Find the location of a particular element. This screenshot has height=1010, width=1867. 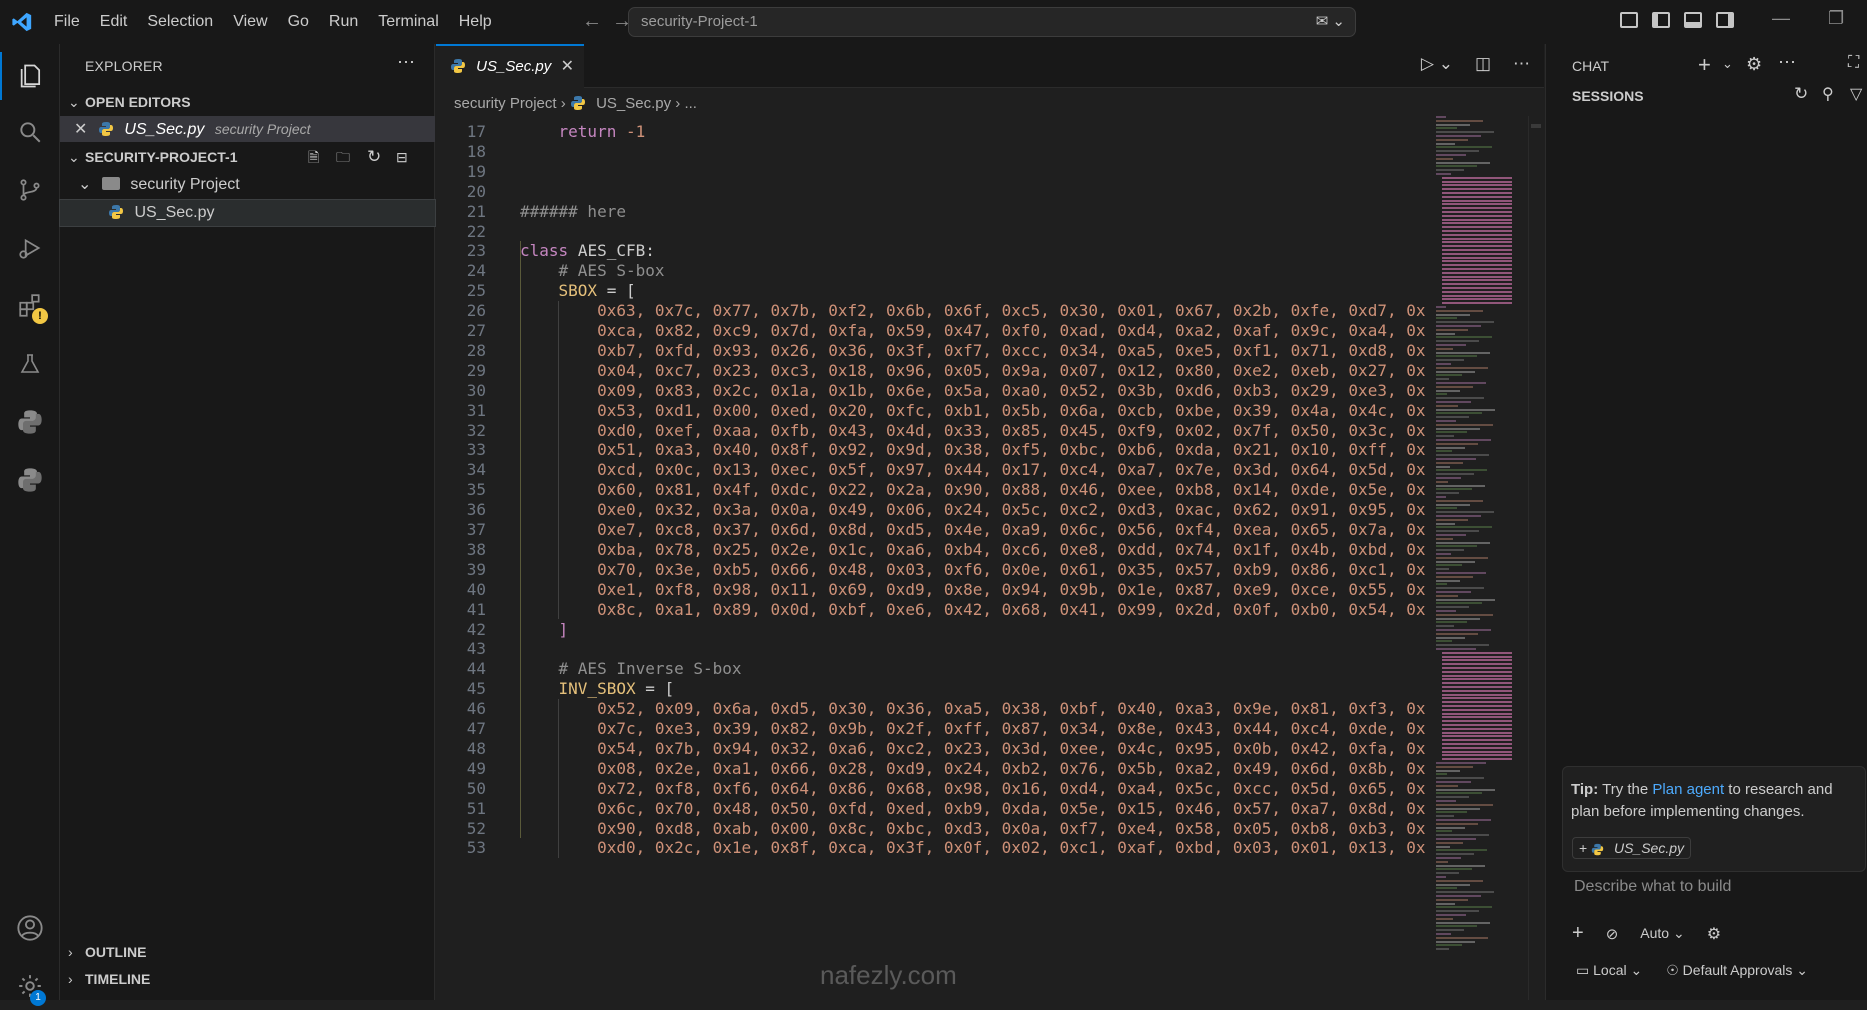

code-line: ] is located at coordinates (544, 629).